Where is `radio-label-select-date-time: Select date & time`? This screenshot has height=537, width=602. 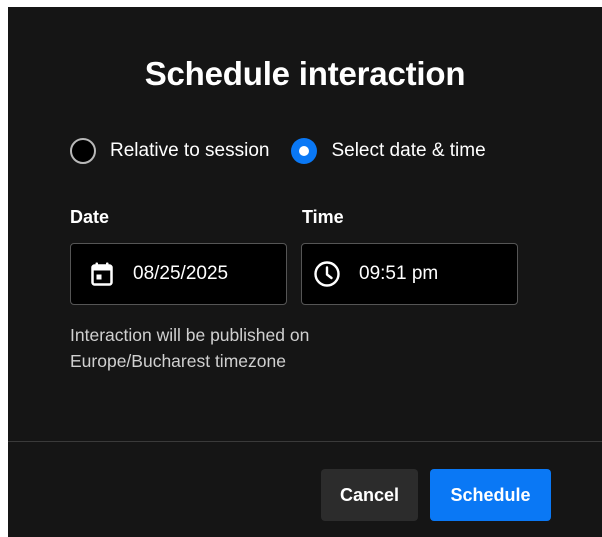 radio-label-select-date-time: Select date & time is located at coordinates (408, 150).